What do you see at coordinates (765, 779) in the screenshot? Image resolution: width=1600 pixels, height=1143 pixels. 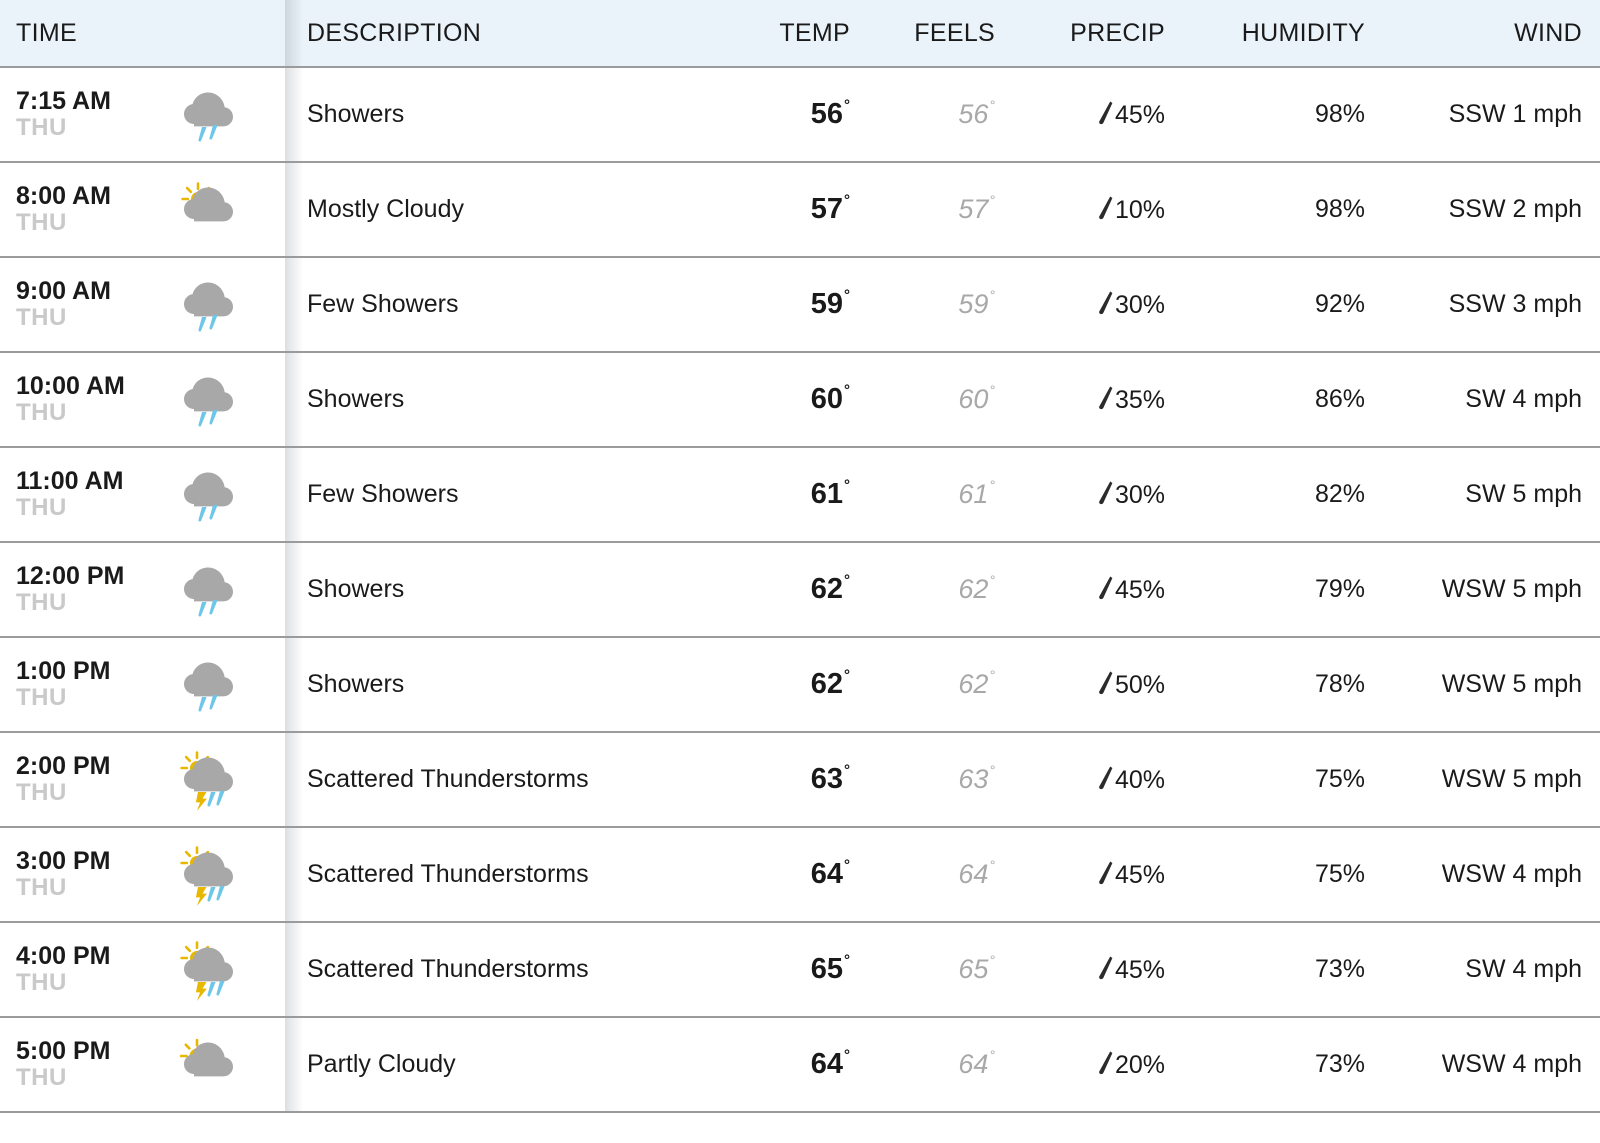 I see `cell-temp: 63°` at bounding box center [765, 779].